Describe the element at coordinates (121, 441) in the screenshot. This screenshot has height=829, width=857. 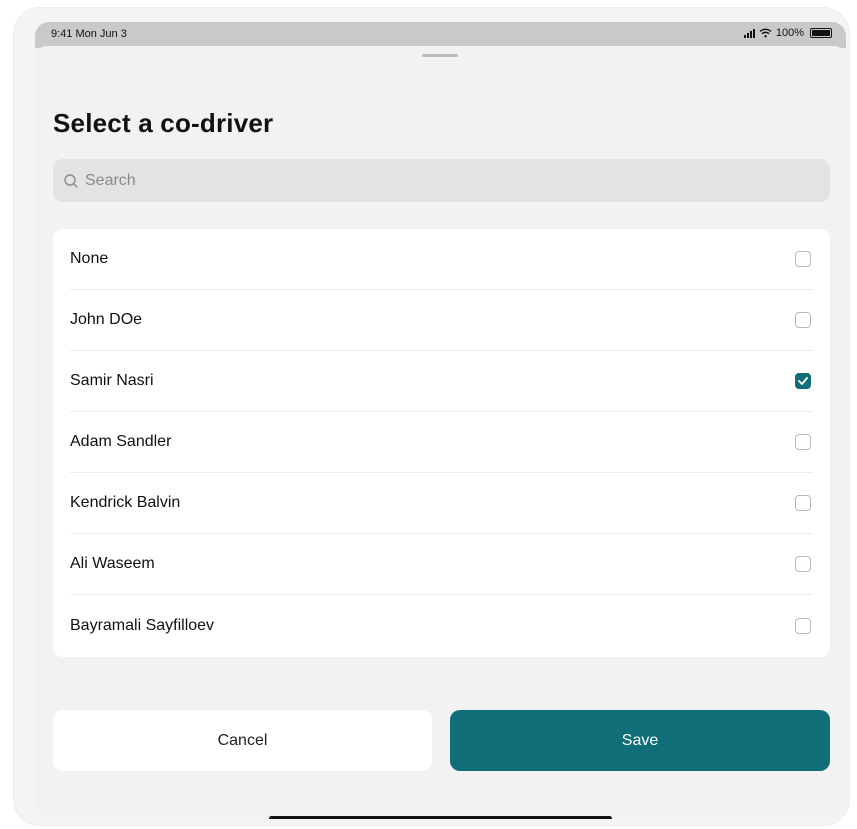
I see `driver-name: Adam Sandler` at that location.